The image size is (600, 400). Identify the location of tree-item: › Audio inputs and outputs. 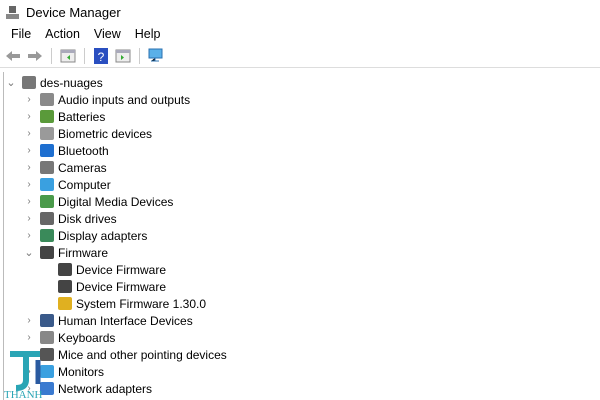
(107, 99).